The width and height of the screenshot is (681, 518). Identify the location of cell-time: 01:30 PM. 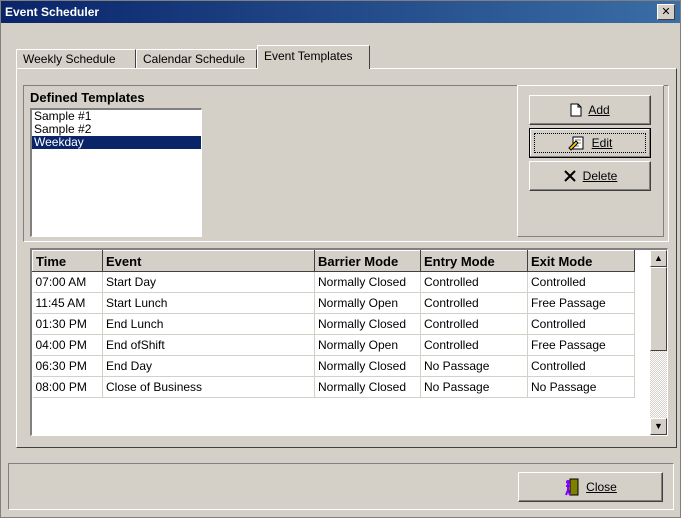
(67, 324).